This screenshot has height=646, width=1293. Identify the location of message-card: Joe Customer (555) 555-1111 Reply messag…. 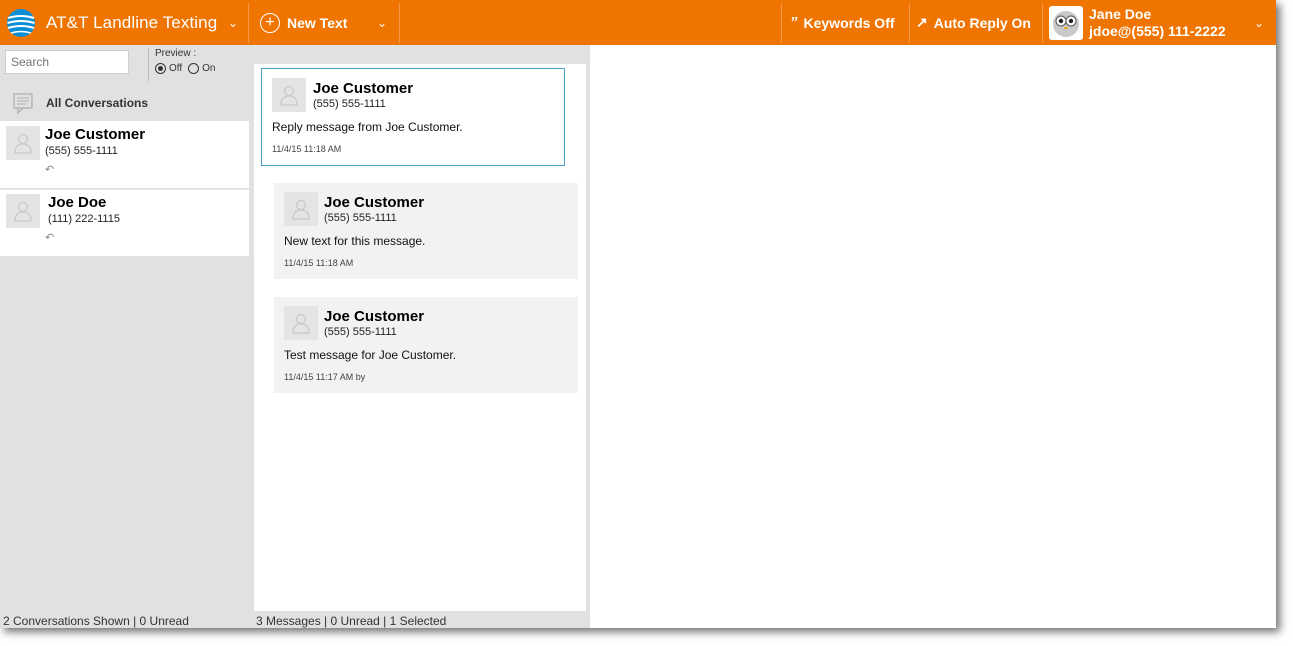
(413, 117).